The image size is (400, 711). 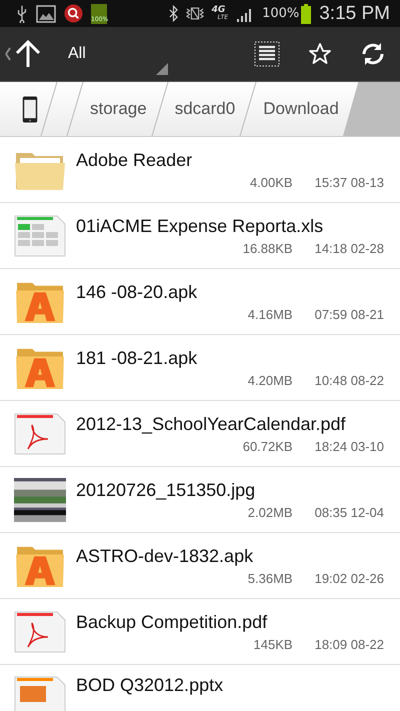 I want to click on file-row: 181 -08-21.apk 4.20MB 10:48 08-22, so click(x=200, y=368).